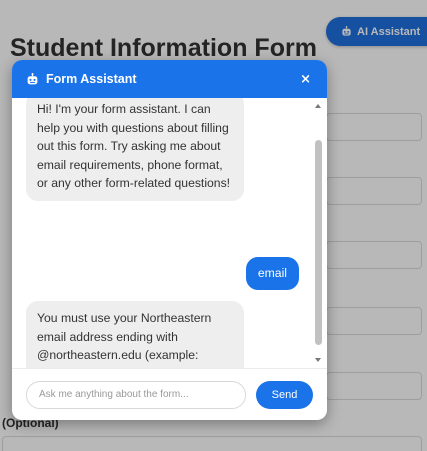 The width and height of the screenshot is (427, 451). I want to click on send-button: Send, so click(284, 394).